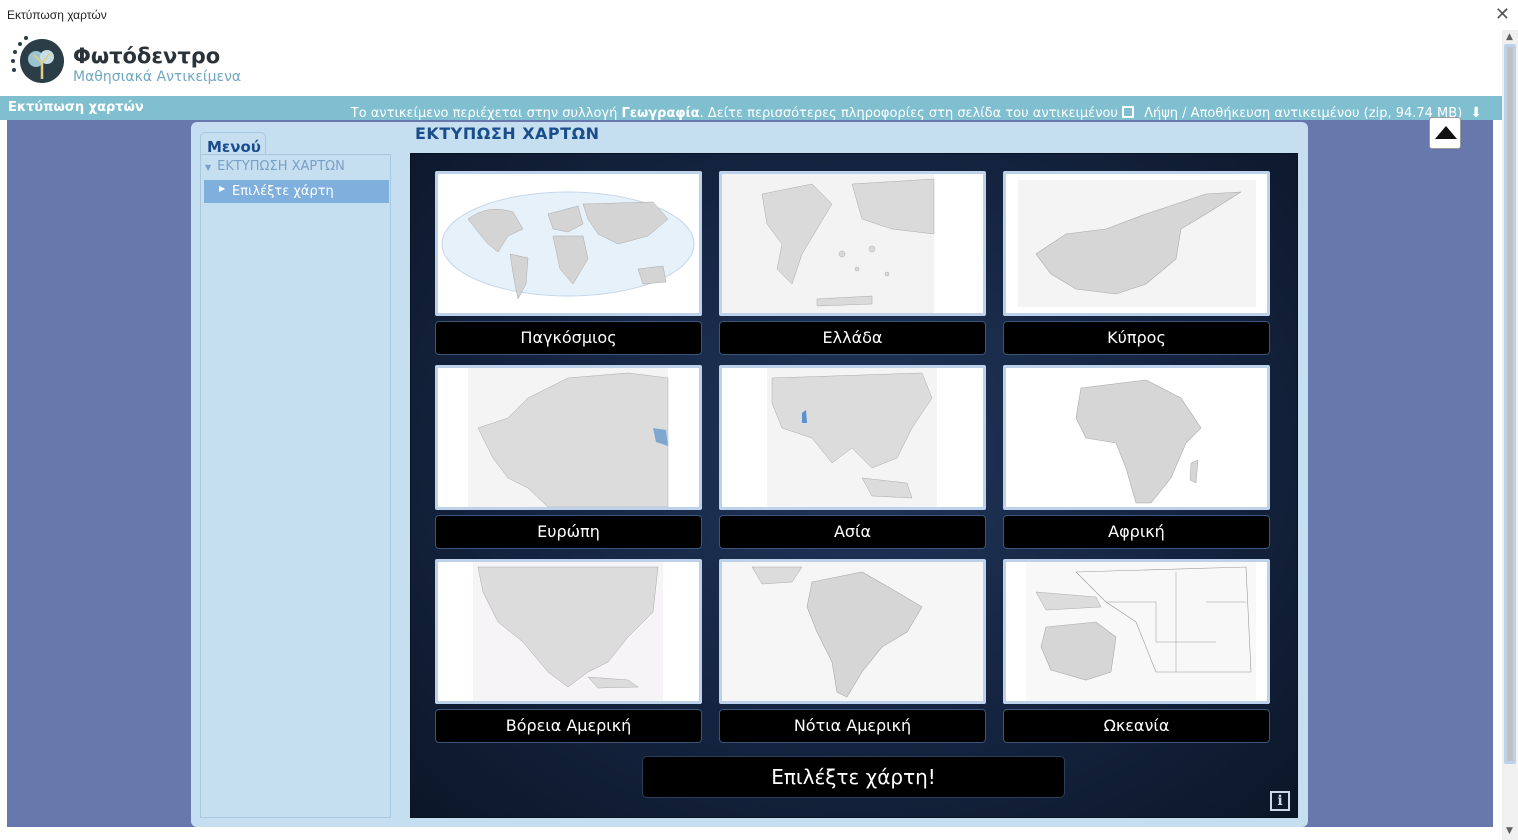 This screenshot has height=840, width=1518. Describe the element at coordinates (1136, 532) in the screenshot. I see `map-button-africa: Αφρική` at that location.